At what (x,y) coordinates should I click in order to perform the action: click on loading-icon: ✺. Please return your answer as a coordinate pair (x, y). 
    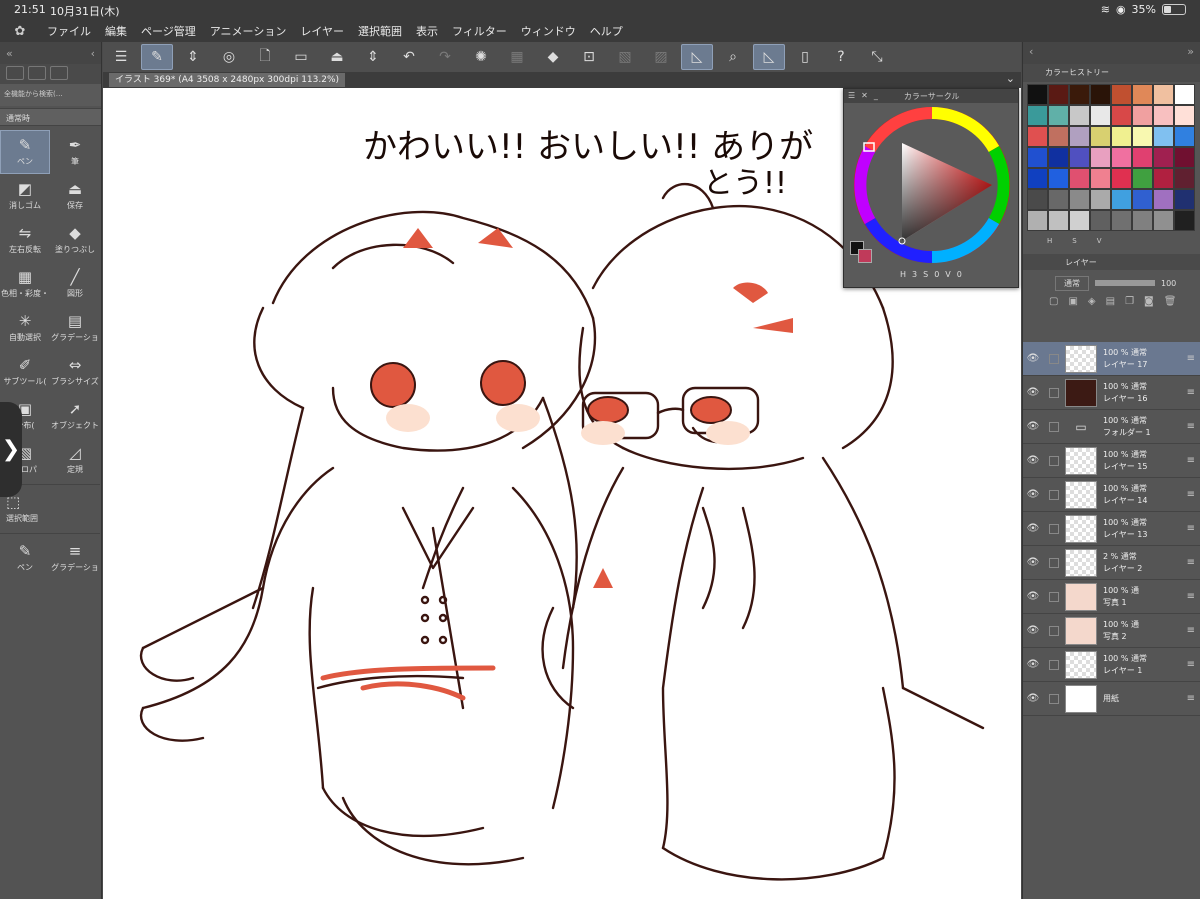
    Looking at the image, I should click on (481, 57).